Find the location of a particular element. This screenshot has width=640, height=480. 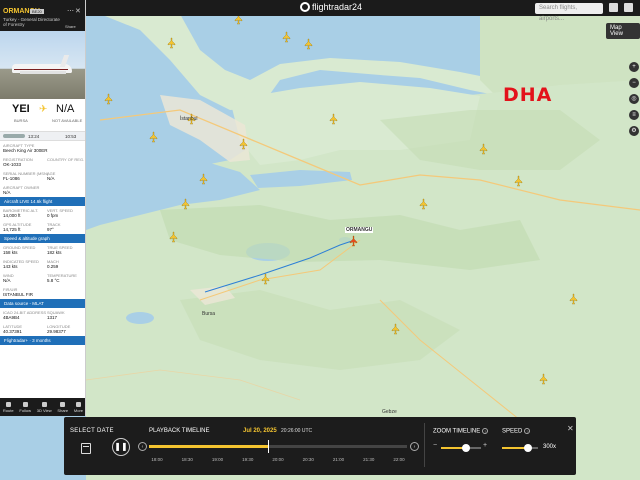

map-view-button: Map View is located at coordinates (623, 31).